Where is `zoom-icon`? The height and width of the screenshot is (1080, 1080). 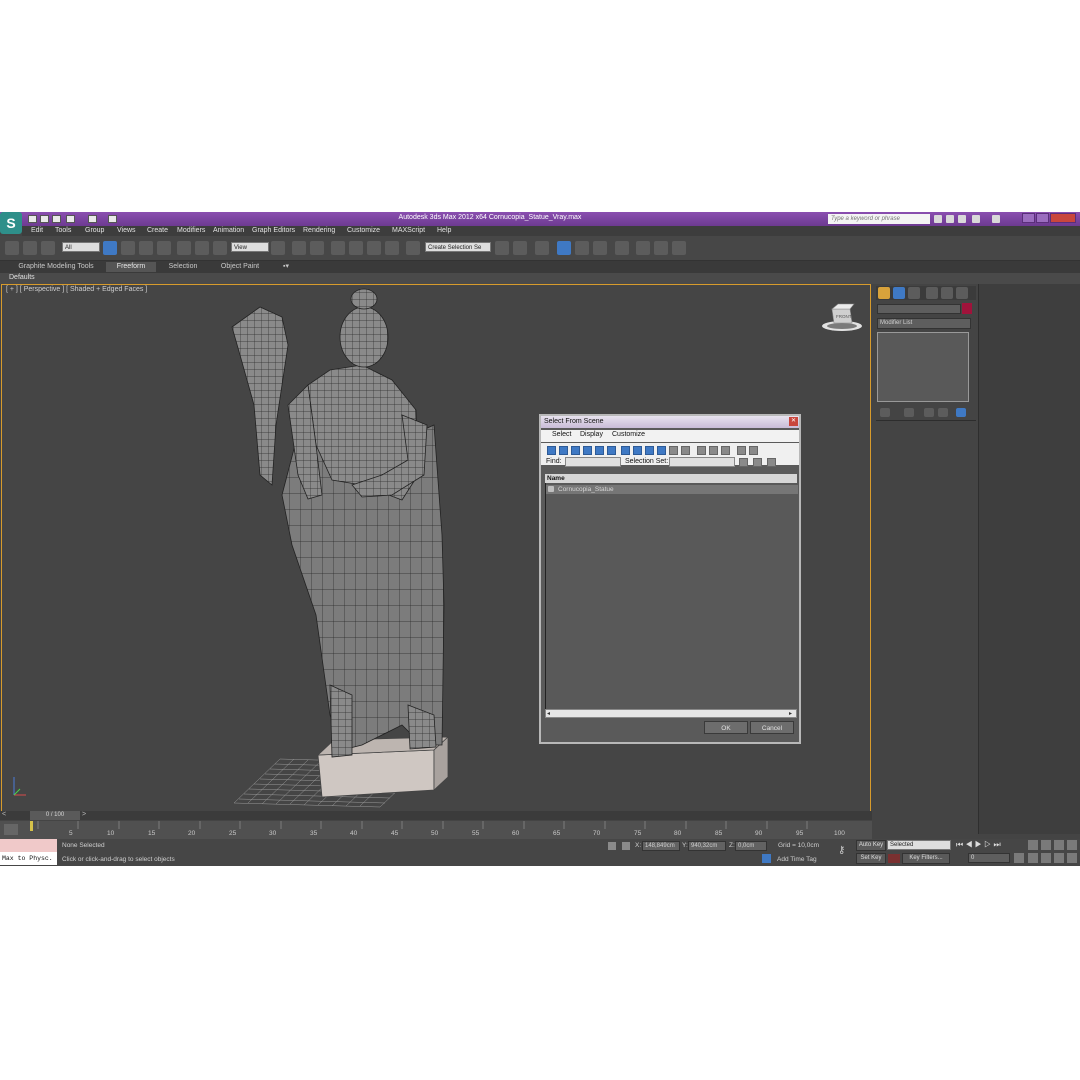 zoom-icon is located at coordinates (1033, 845).